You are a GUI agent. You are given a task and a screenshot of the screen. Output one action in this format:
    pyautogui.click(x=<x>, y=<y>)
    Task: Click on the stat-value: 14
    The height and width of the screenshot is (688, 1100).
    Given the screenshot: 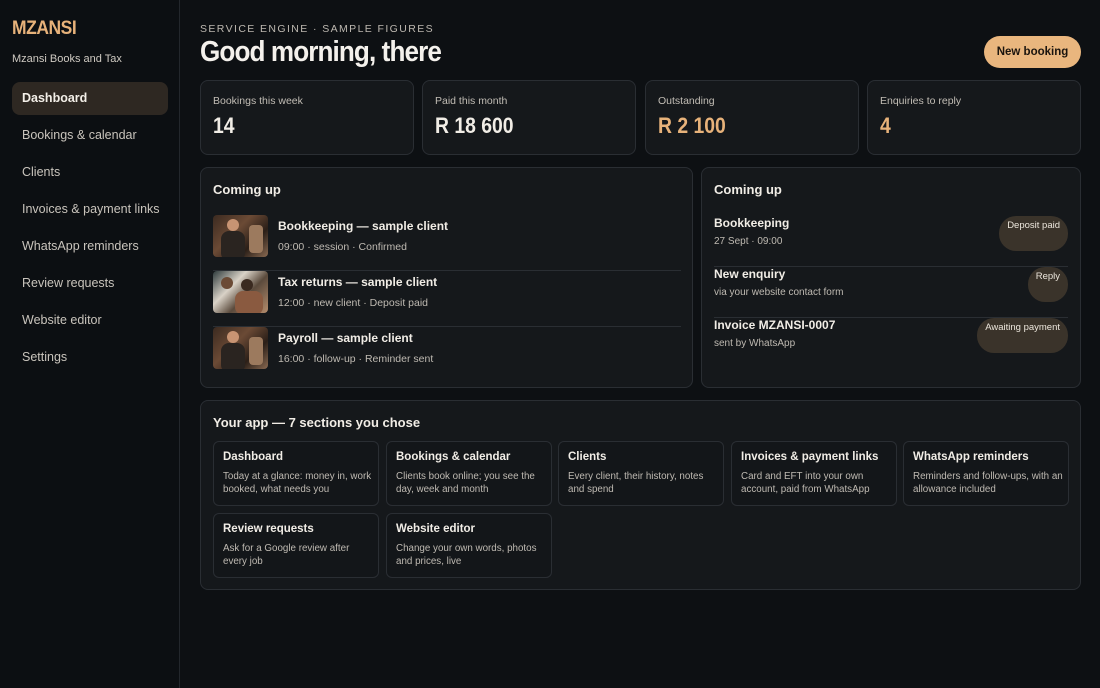 What is the action you would take?
    pyautogui.click(x=224, y=125)
    